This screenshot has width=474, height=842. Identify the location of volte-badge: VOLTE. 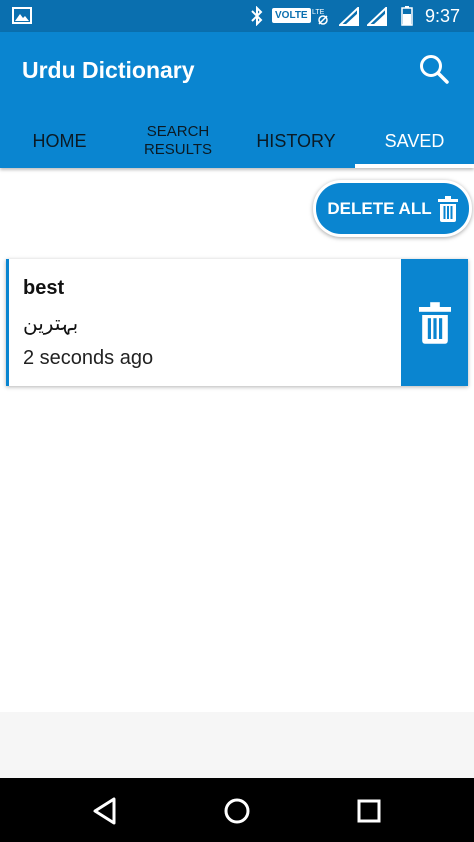
(291, 15).